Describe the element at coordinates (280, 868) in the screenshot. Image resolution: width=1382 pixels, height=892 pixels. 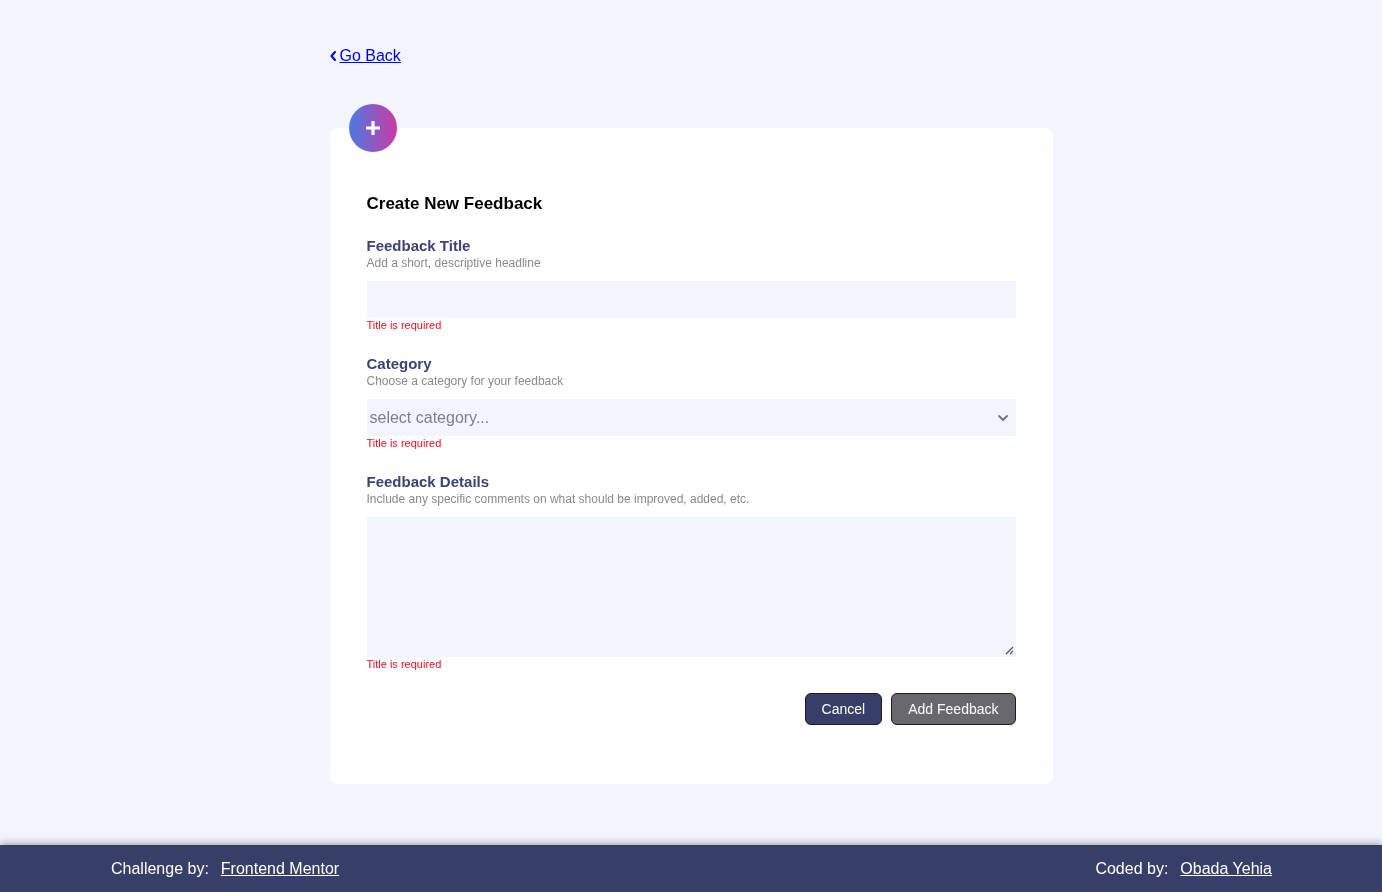
I see `credit-link: Frontend Mentor` at that location.